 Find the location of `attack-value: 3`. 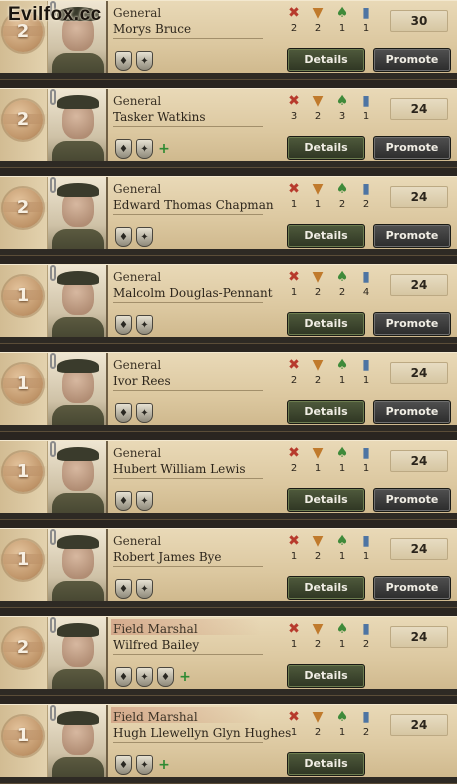

attack-value: 3 is located at coordinates (294, 116).